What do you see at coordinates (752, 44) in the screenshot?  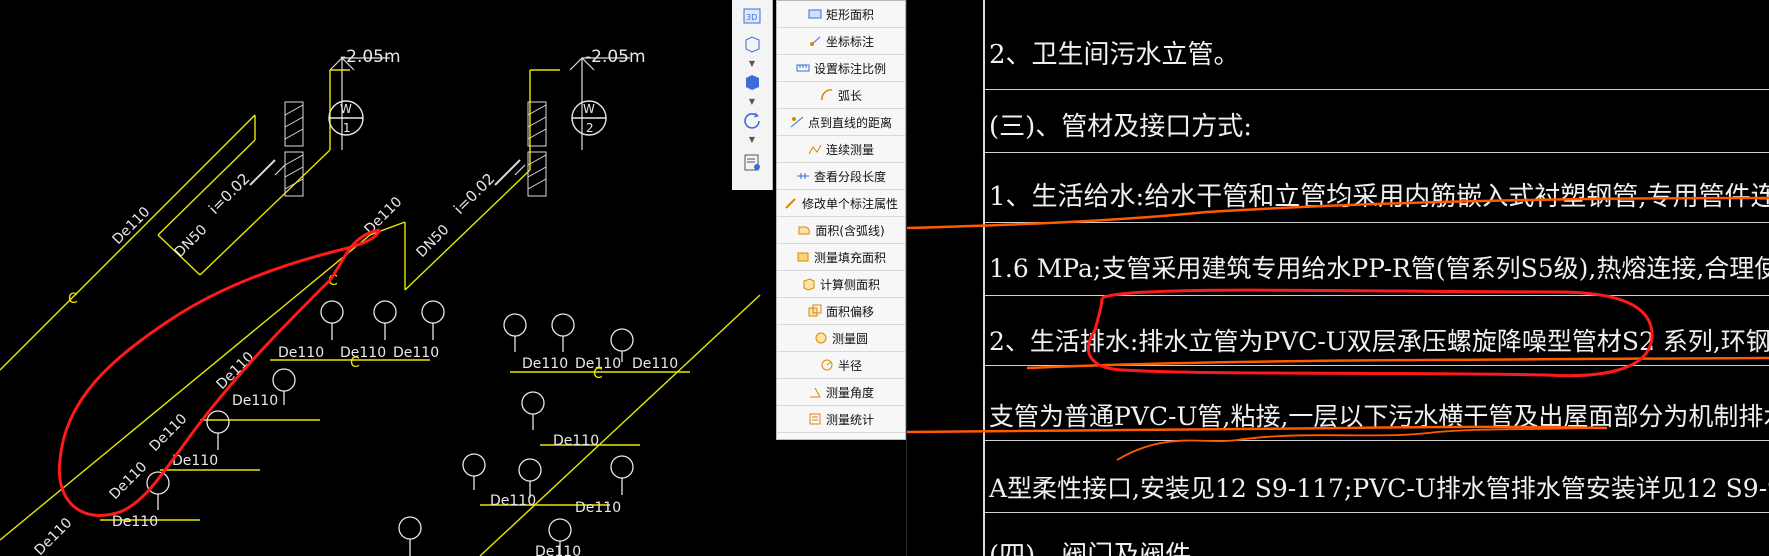 I see `cube-icon` at bounding box center [752, 44].